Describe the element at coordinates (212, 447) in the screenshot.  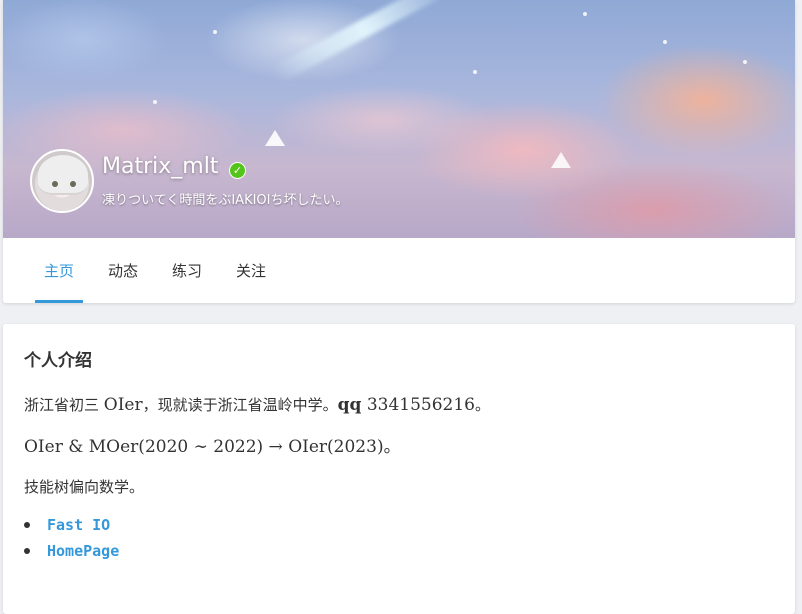
I see `intro-line-history: OIer & MOer(2020 ∼ 2022) → OIer(2023)。` at that location.